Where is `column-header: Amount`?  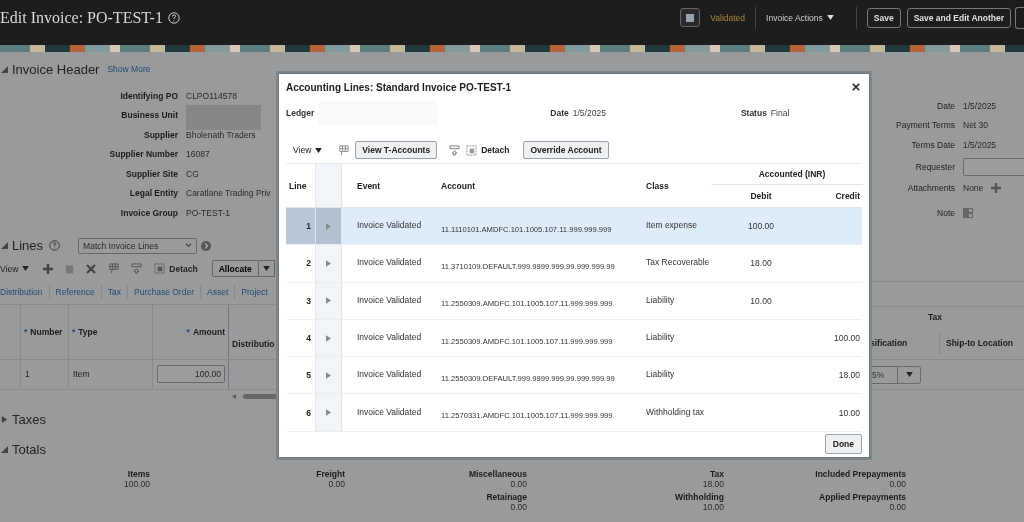 column-header: Amount is located at coordinates (208, 331).